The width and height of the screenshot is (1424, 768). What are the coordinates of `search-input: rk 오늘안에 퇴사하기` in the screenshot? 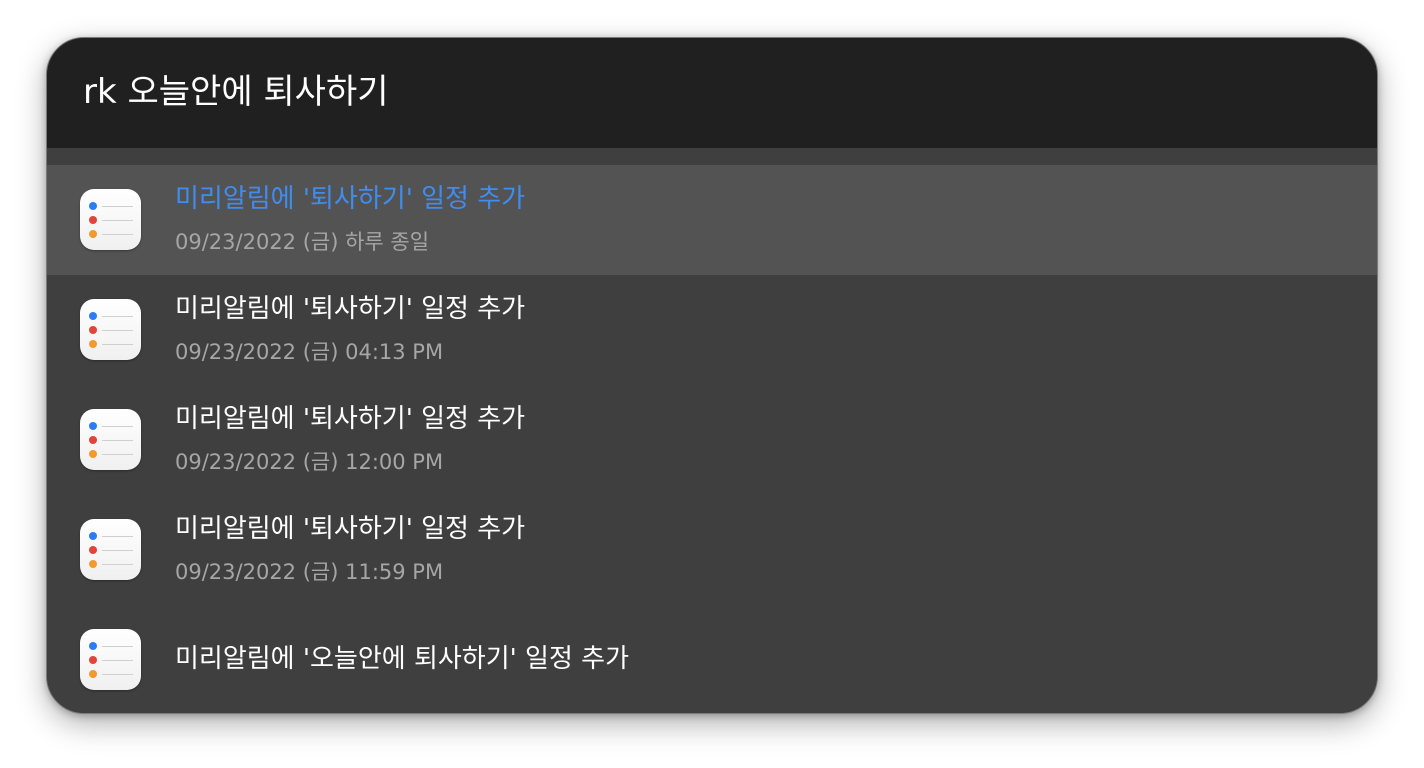 It's located at (236, 92).